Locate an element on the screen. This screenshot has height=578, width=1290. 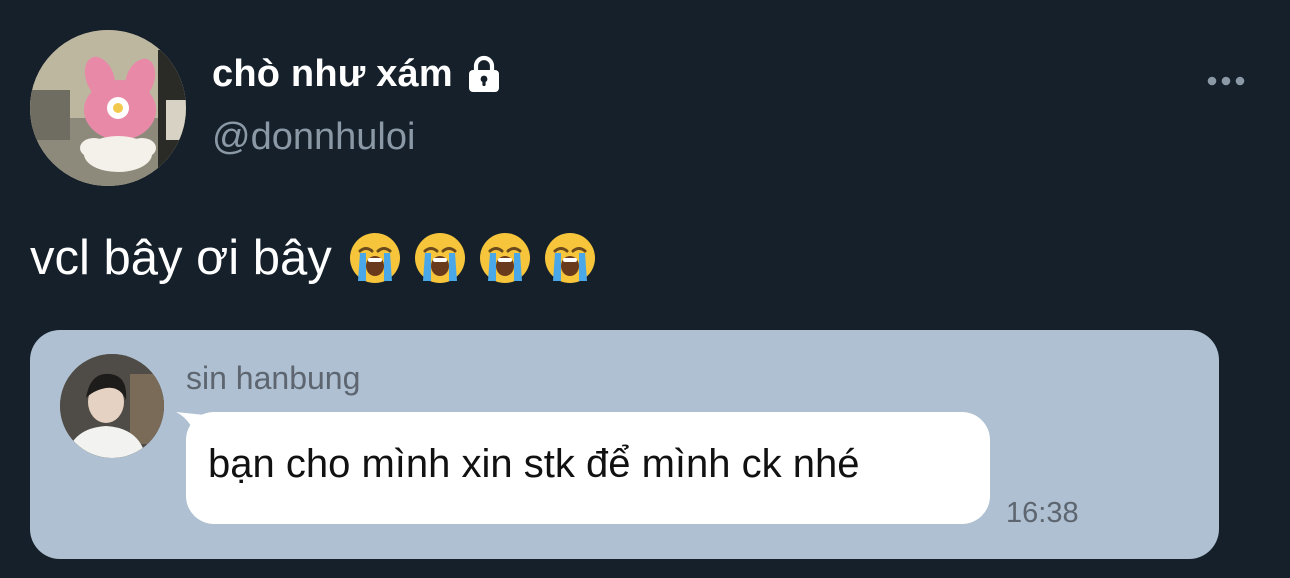
tweet-body: vcl bây ơi bây is located at coordinates (313, 258).